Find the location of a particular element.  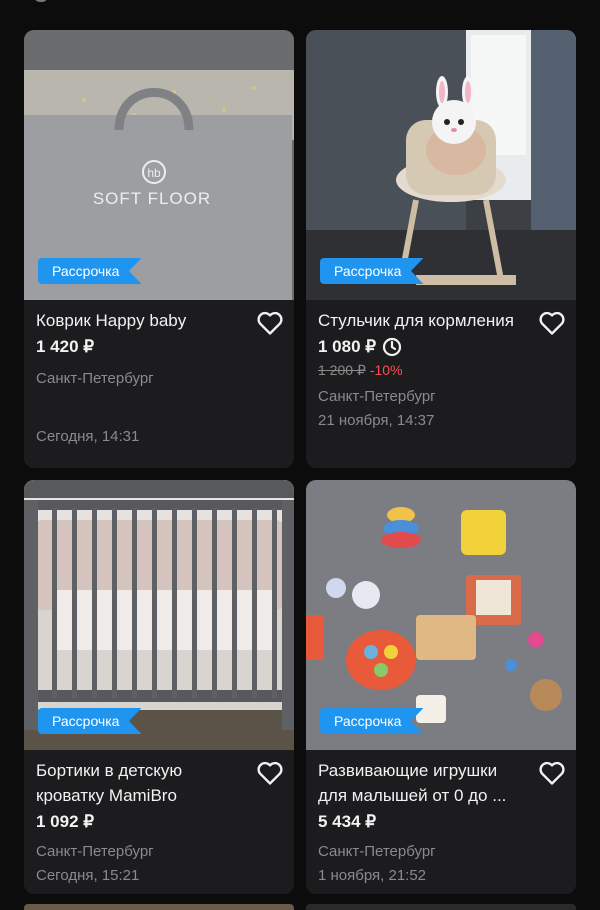

photo-label: SOFT FLOOR is located at coordinates (152, 198).